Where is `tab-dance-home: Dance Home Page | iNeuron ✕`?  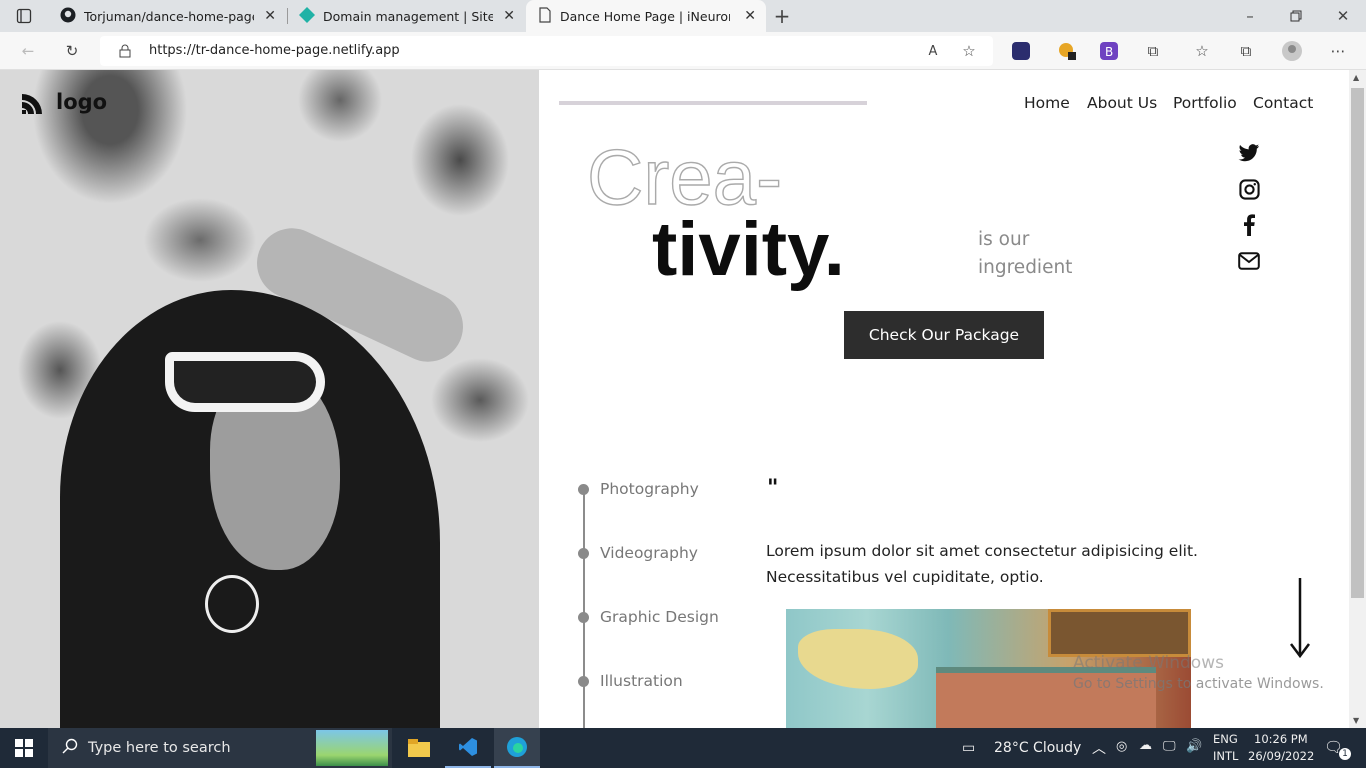 tab-dance-home: Dance Home Page | iNeuron ✕ is located at coordinates (646, 16).